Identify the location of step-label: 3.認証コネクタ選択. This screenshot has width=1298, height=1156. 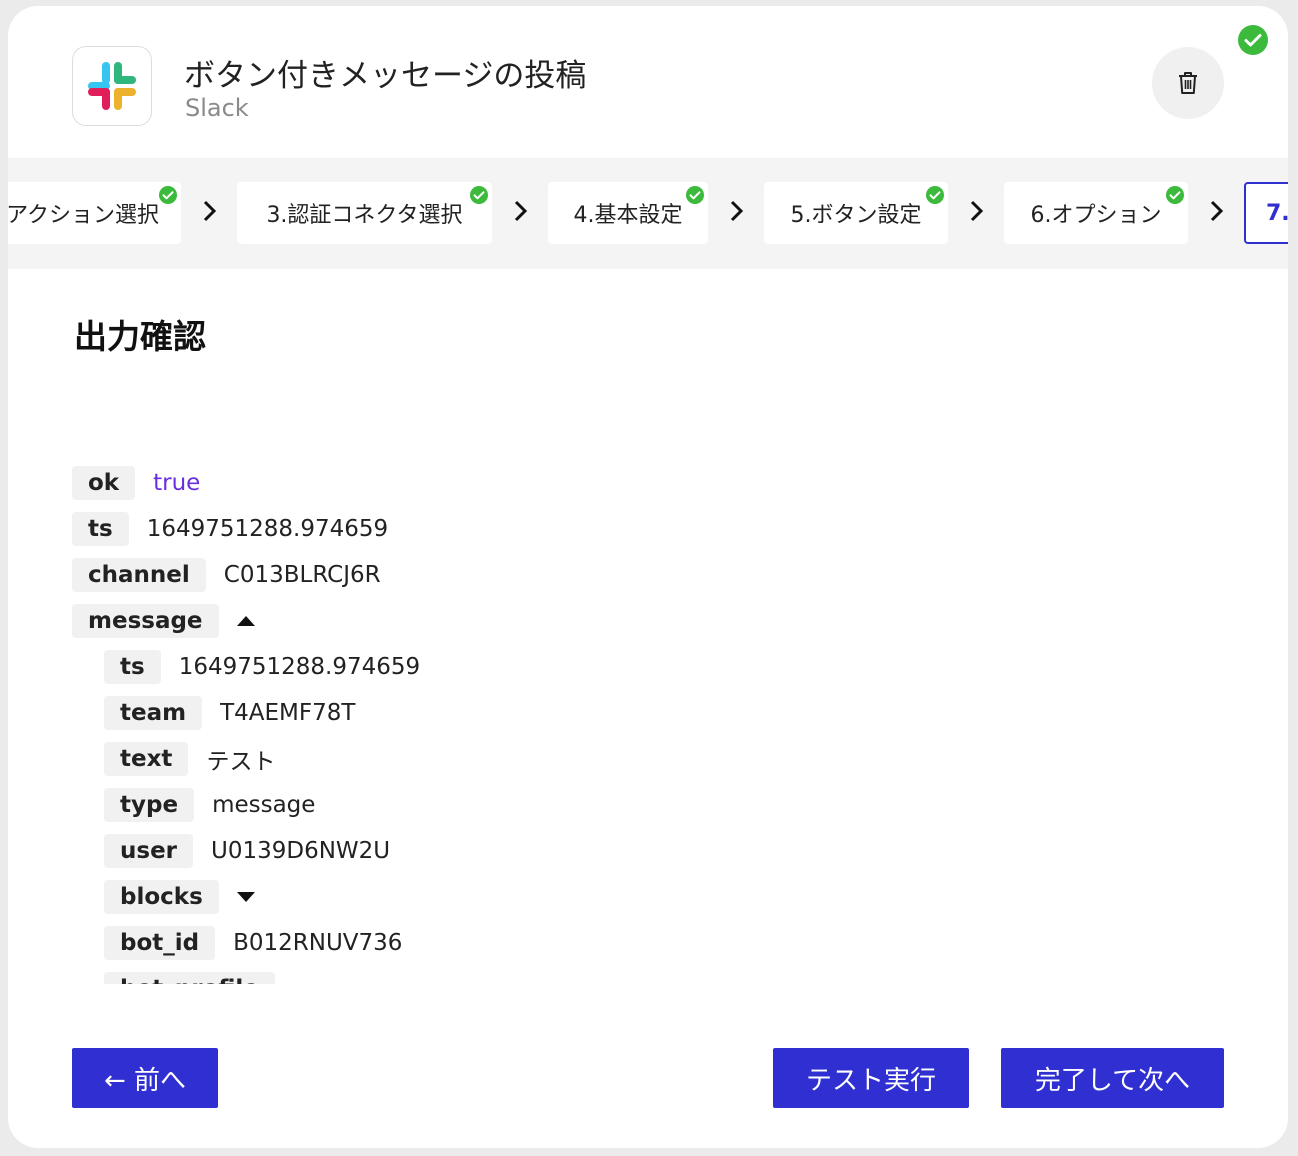
(364, 215).